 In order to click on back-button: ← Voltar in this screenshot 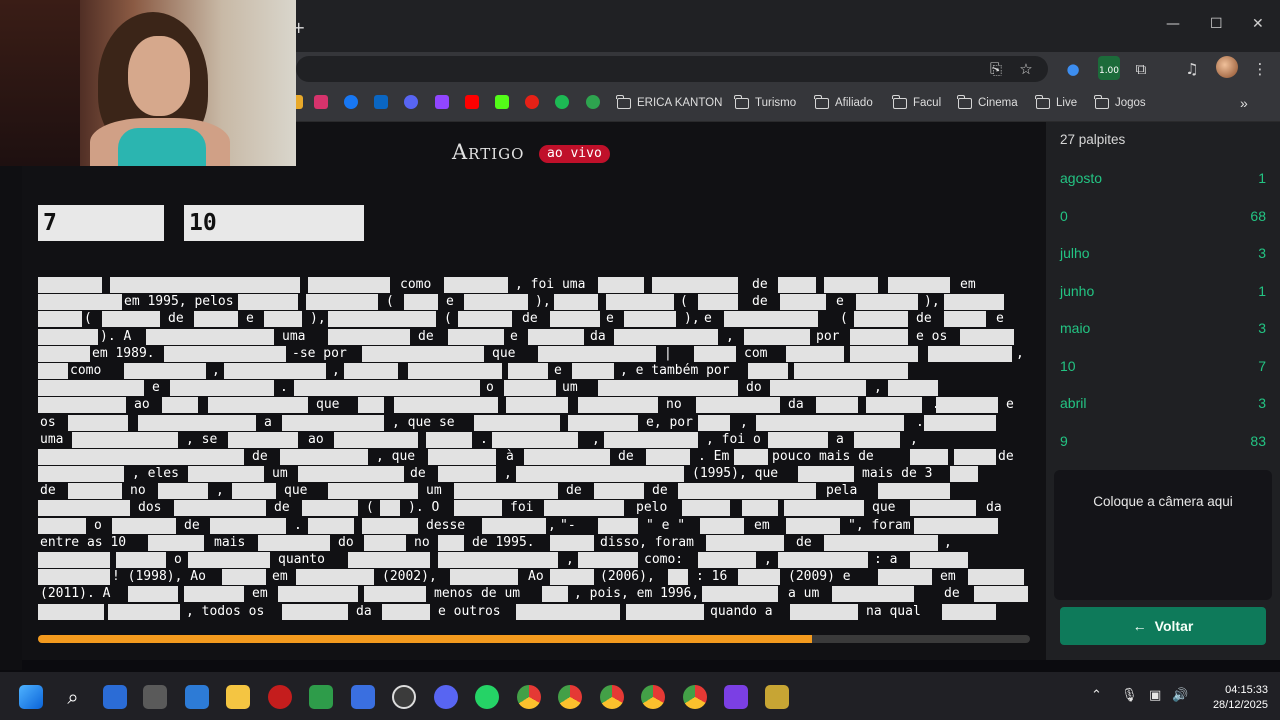, I will do `click(1163, 626)`.